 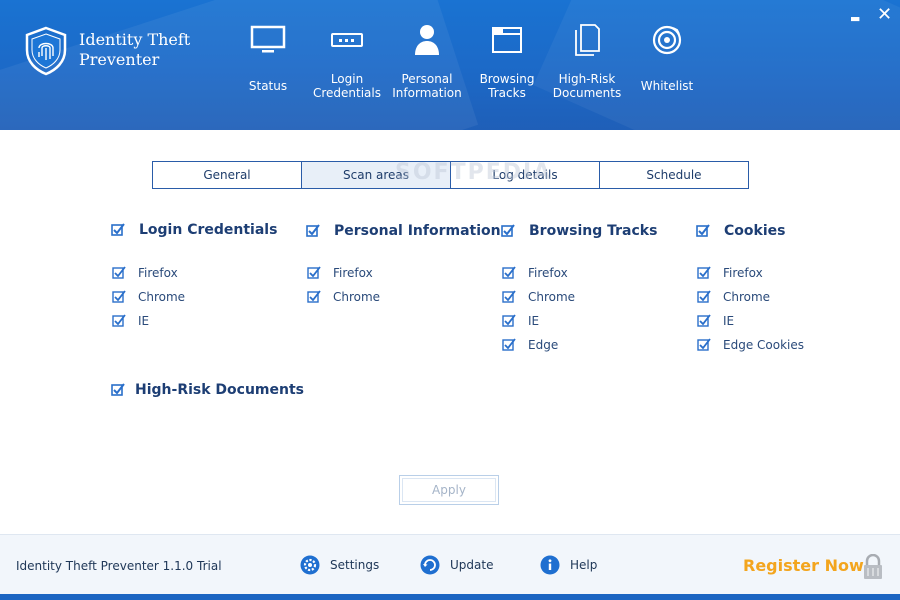 I want to click on group-login-credentials: Login Credentials, so click(x=194, y=230).